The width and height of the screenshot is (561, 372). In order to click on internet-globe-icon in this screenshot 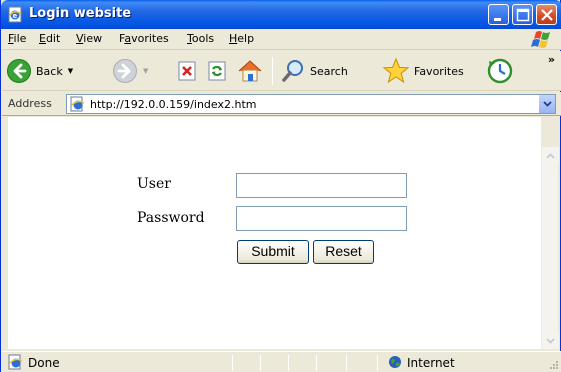, I will do `click(395, 362)`.